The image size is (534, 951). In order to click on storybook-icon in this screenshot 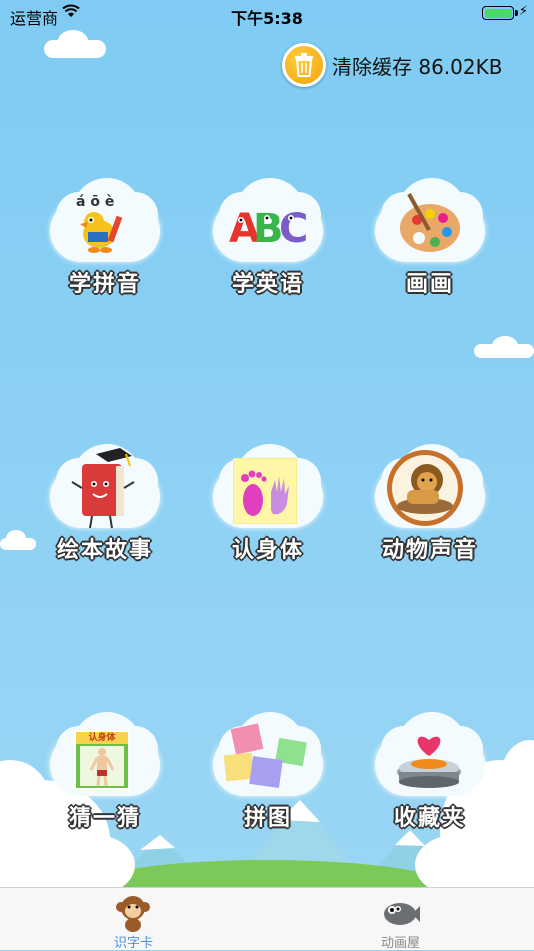, I will do `click(103, 488)`.